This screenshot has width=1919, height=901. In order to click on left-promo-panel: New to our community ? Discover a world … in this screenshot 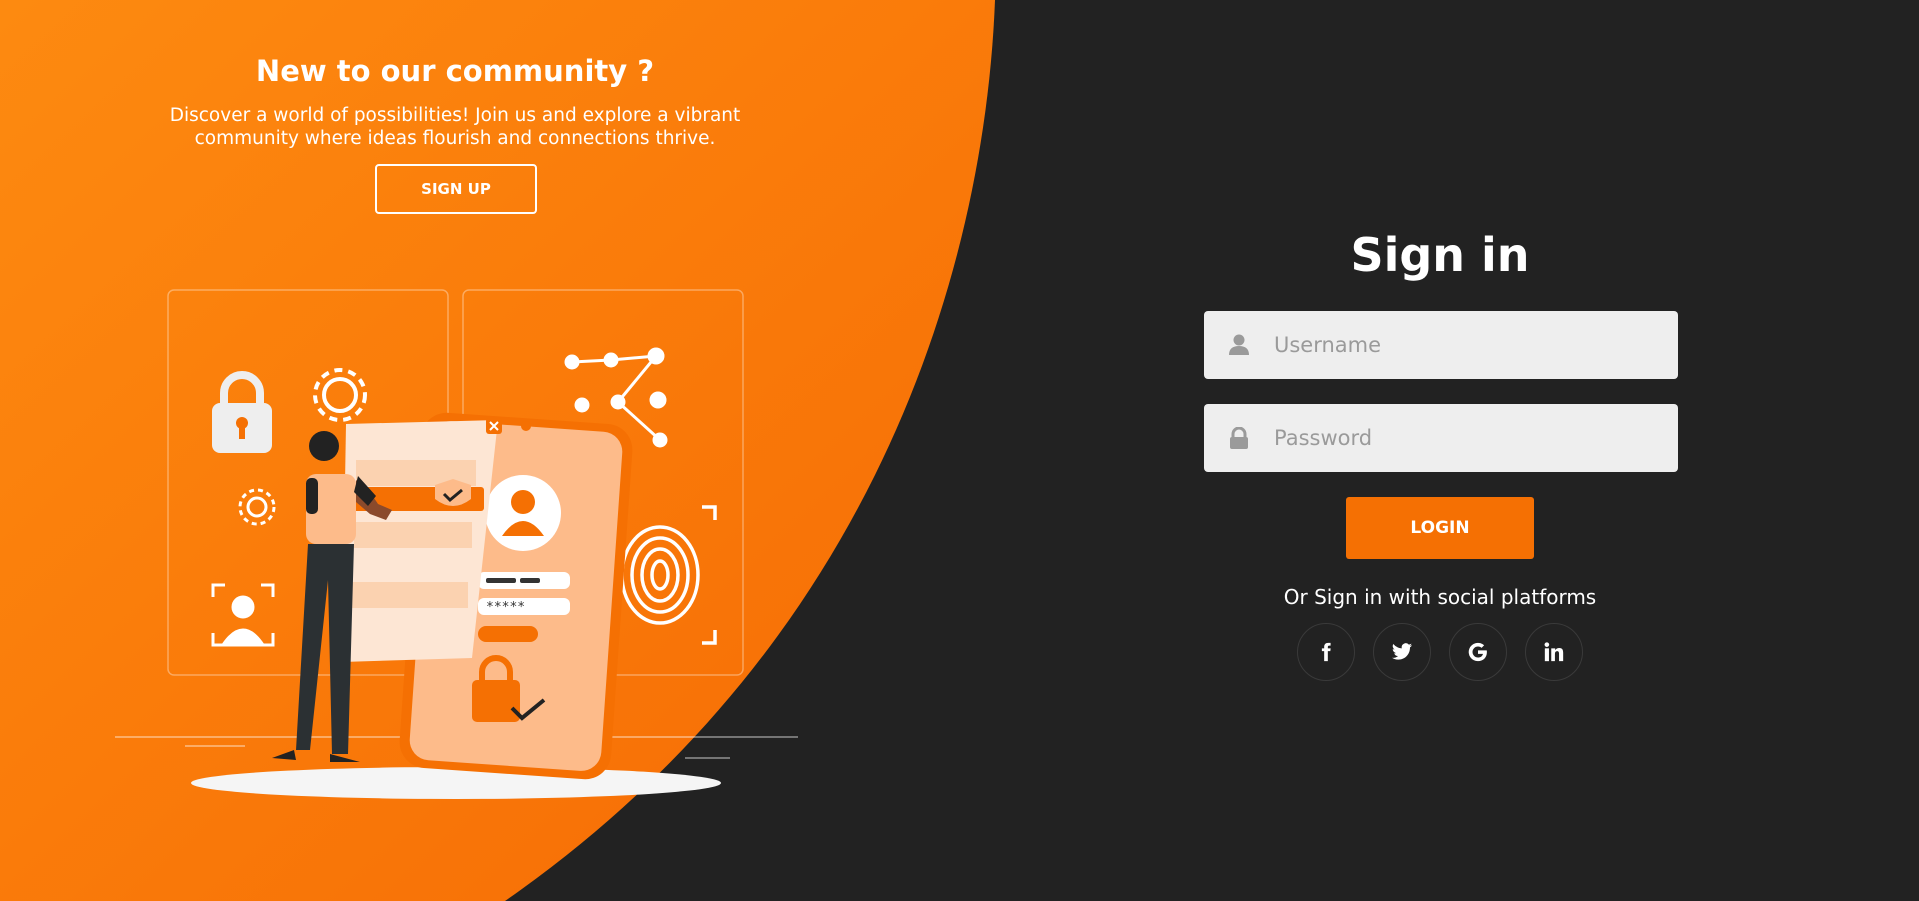, I will do `click(455, 120)`.